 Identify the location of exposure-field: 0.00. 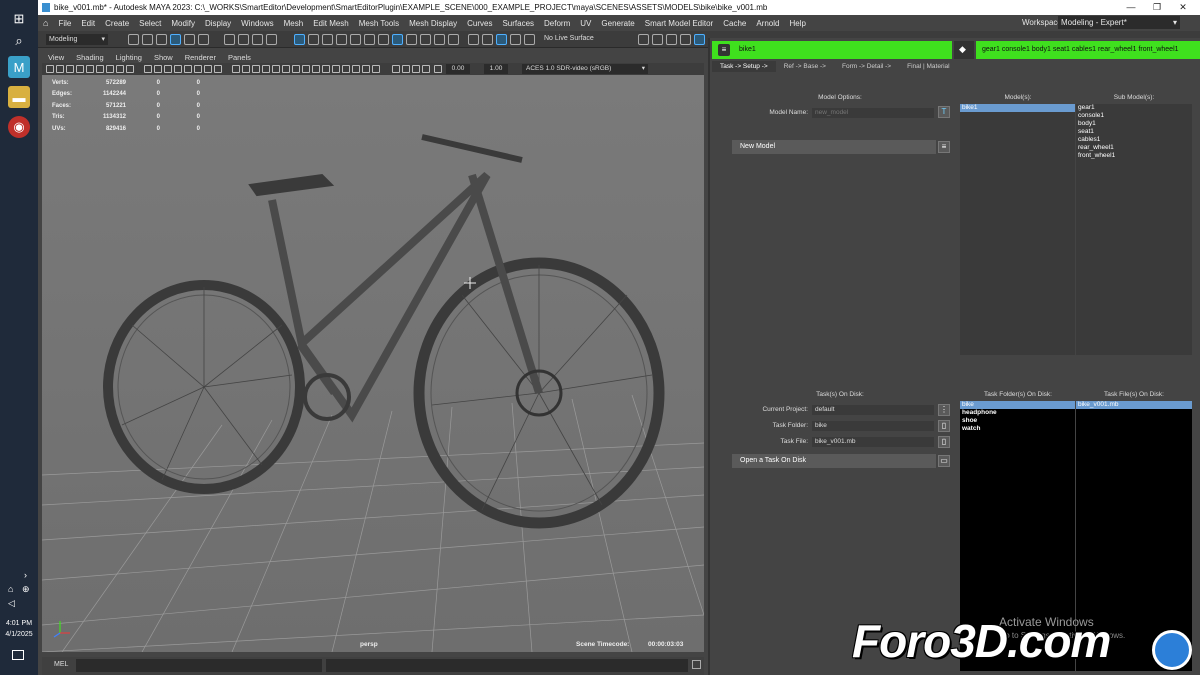
(458, 69).